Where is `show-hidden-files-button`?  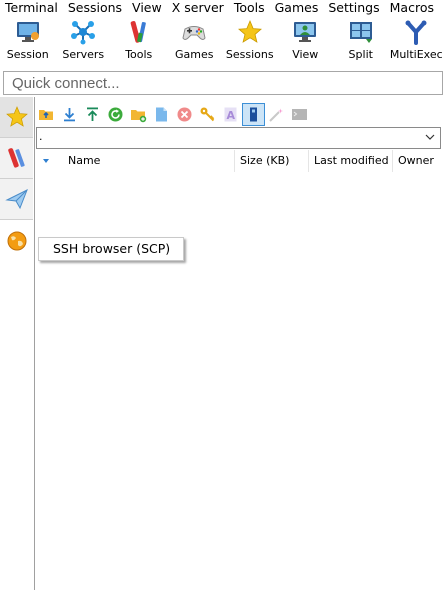 show-hidden-files-button is located at coordinates (253, 114).